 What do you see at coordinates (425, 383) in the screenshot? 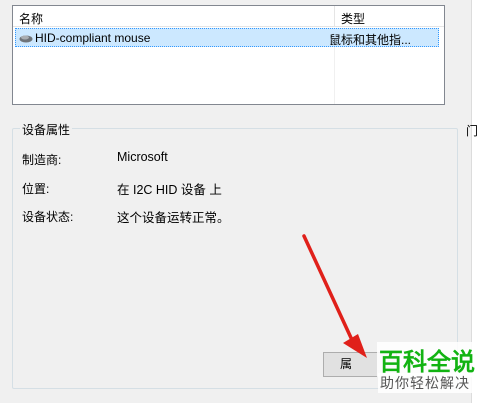
I see `watermark-tagline: 助你轻松解决` at bounding box center [425, 383].